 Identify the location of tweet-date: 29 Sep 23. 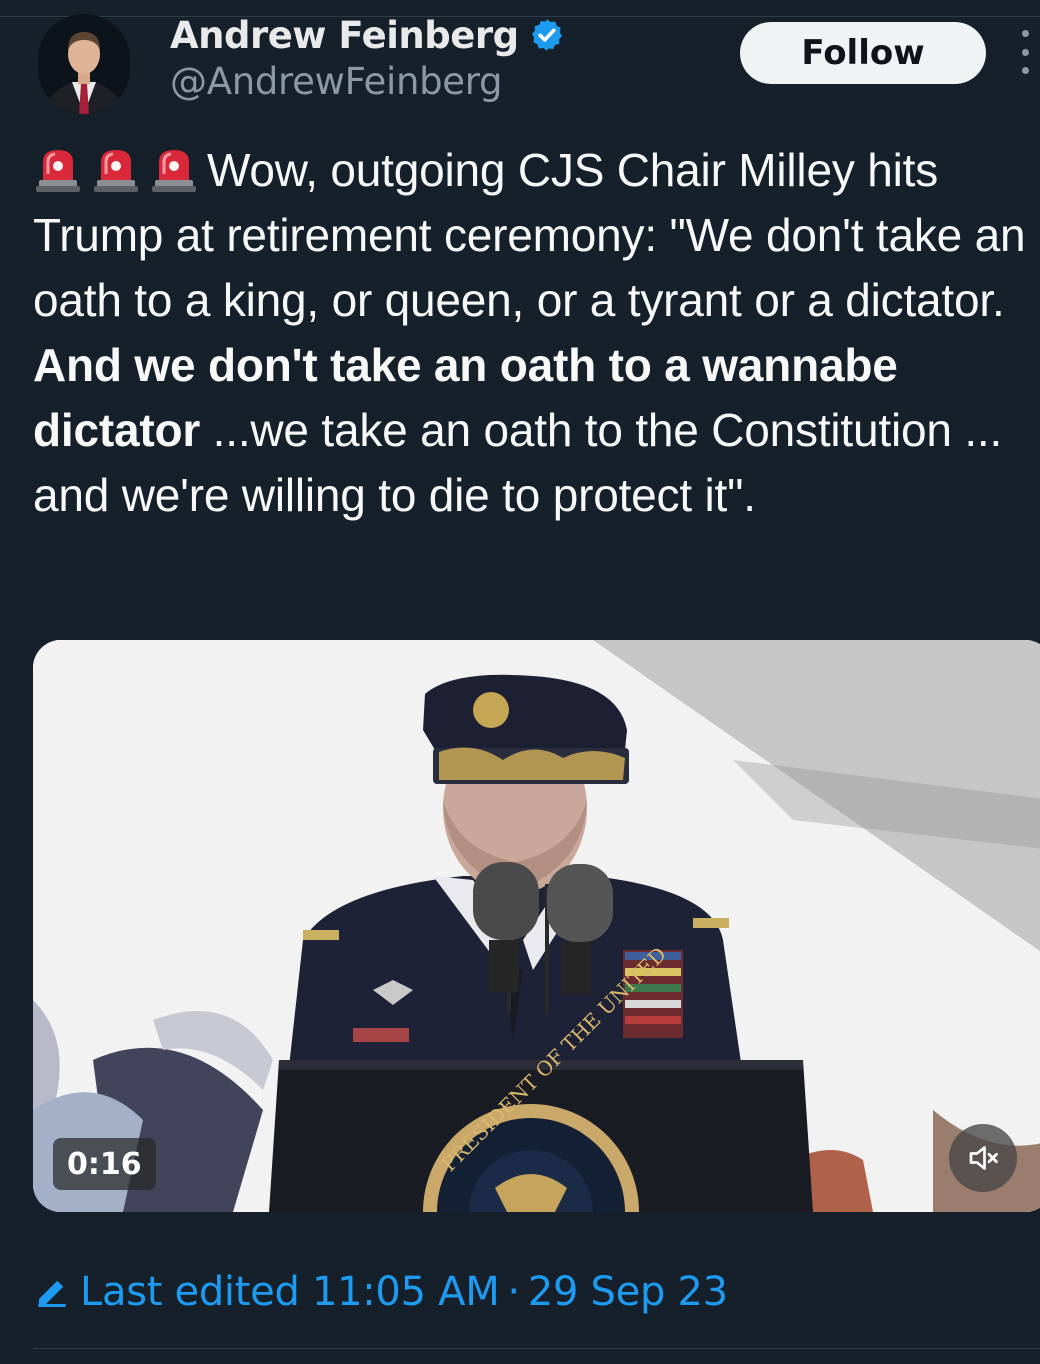
(627, 1292).